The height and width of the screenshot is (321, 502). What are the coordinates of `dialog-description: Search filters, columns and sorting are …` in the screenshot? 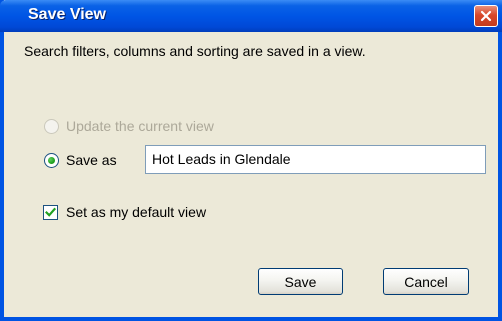 It's located at (195, 51).